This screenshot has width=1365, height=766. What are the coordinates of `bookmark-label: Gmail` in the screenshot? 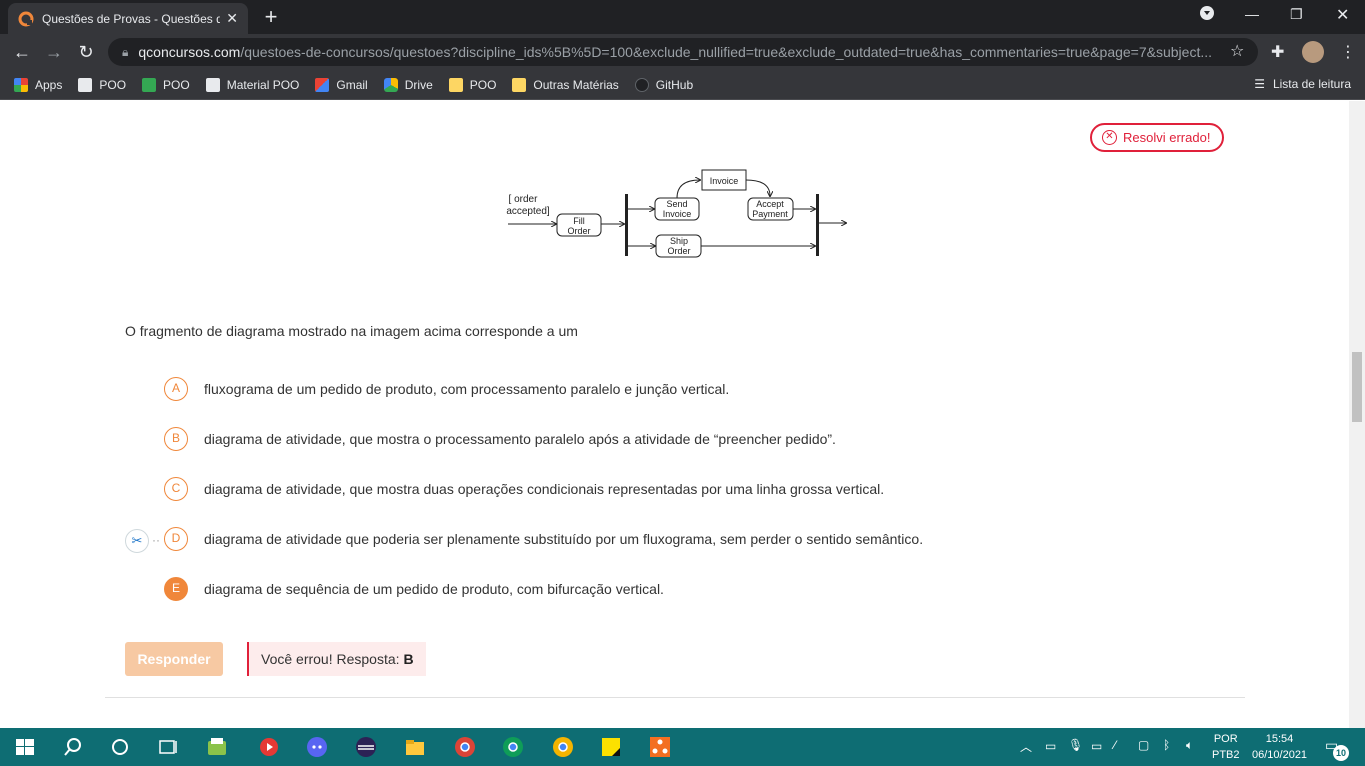 It's located at (352, 84).